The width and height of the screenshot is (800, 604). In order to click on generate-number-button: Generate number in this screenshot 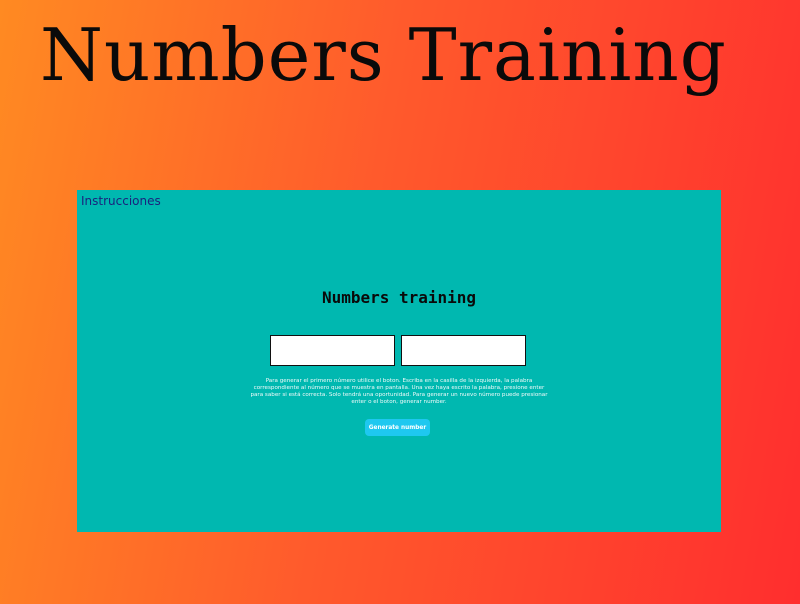, I will do `click(397, 427)`.